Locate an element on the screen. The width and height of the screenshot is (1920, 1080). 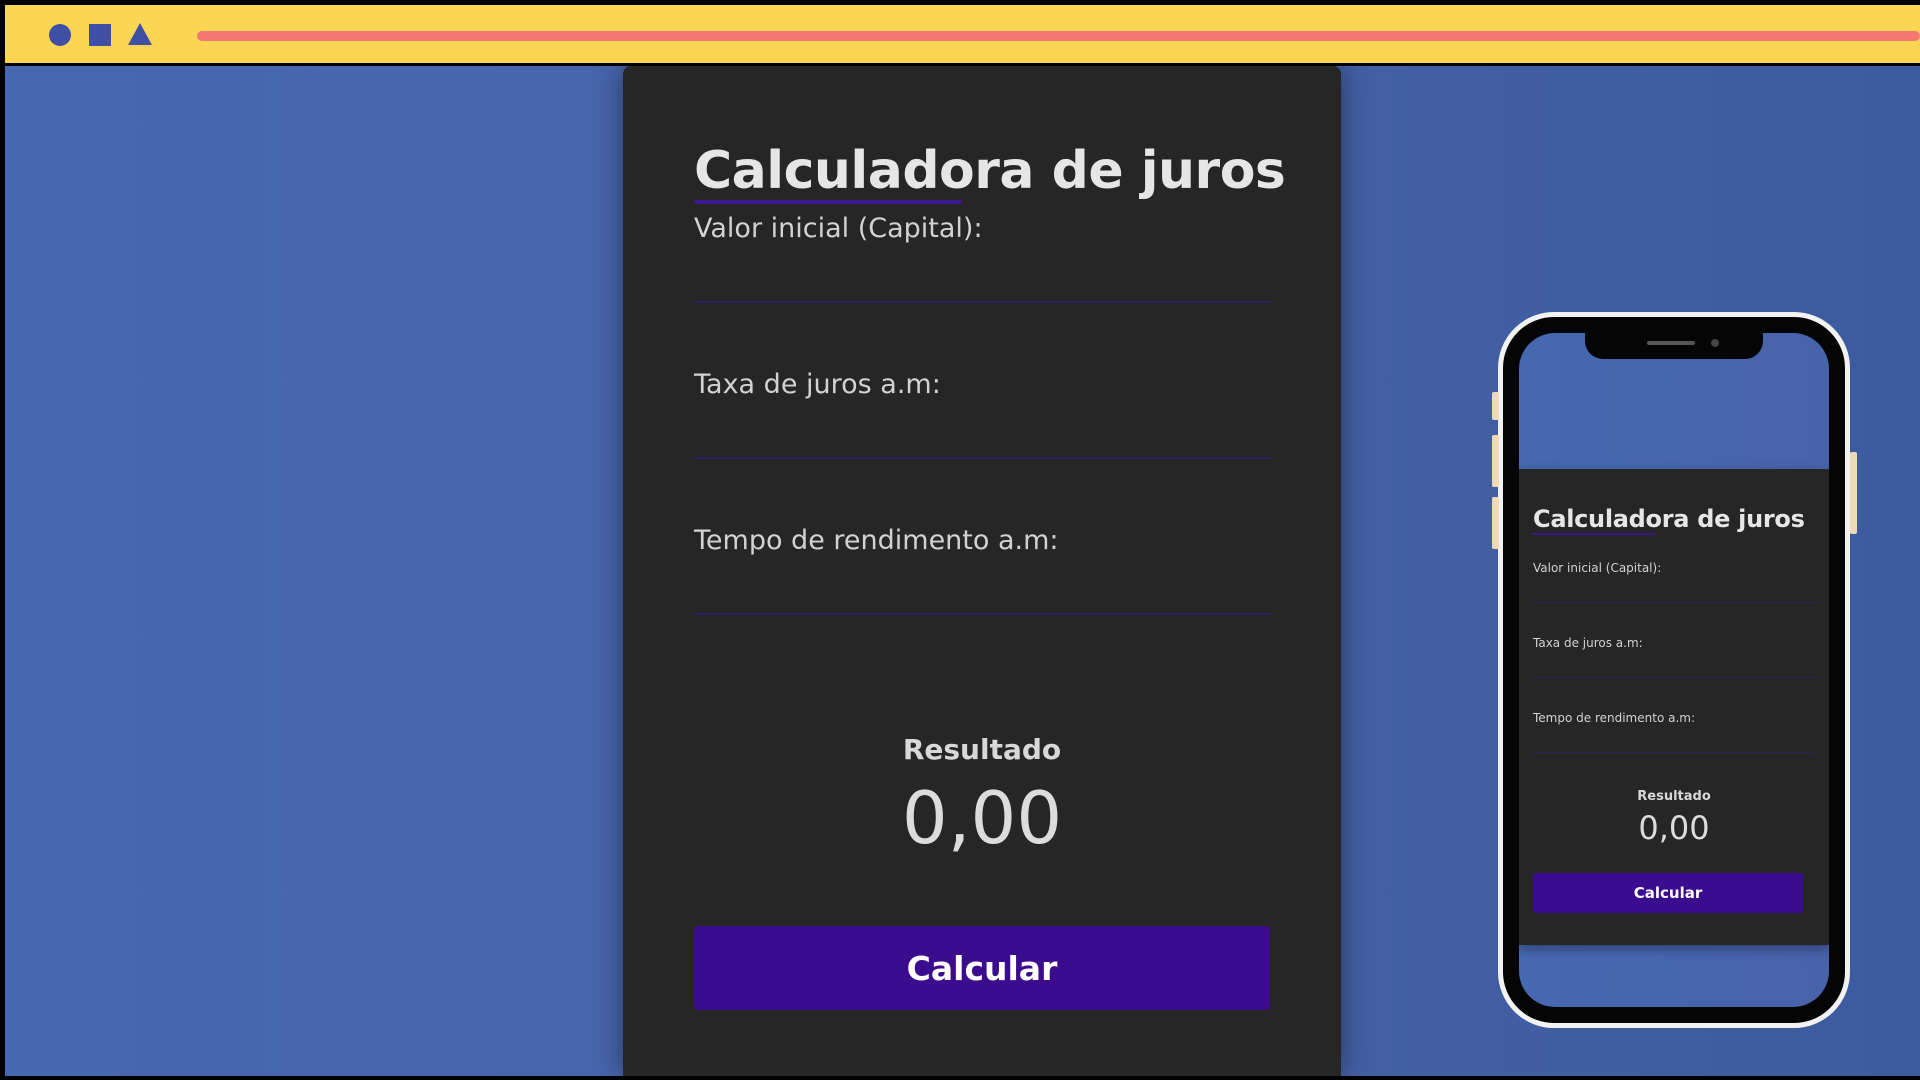
camera-icon is located at coordinates (1715, 343).